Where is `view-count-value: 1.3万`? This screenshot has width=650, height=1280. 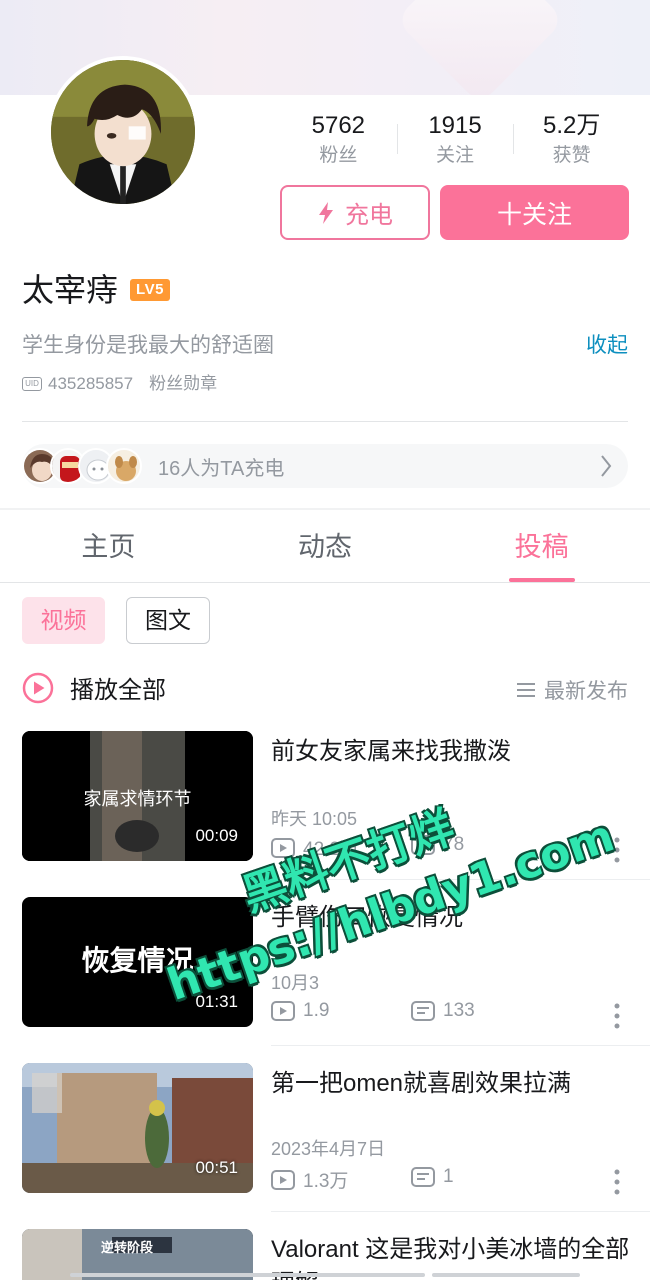
view-count-value: 1.3万 is located at coordinates (326, 1181).